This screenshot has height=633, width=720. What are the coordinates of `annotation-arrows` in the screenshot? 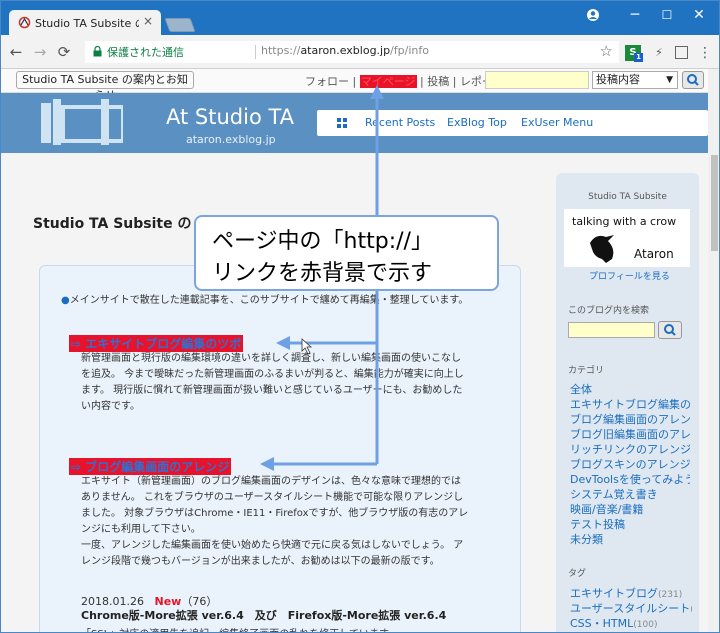 It's located at (322, 278).